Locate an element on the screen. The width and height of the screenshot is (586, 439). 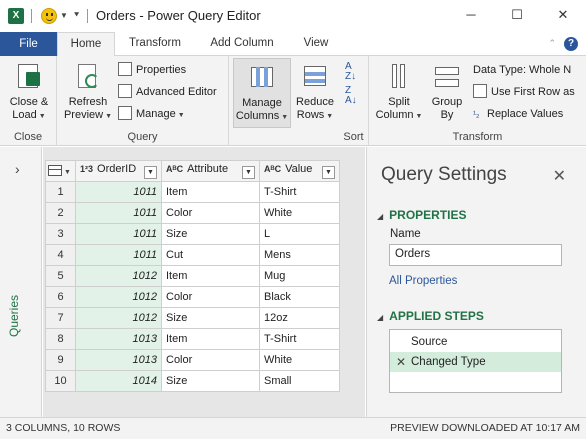
table-row: 6 1012 Color Black is located at coordinates (192, 297).